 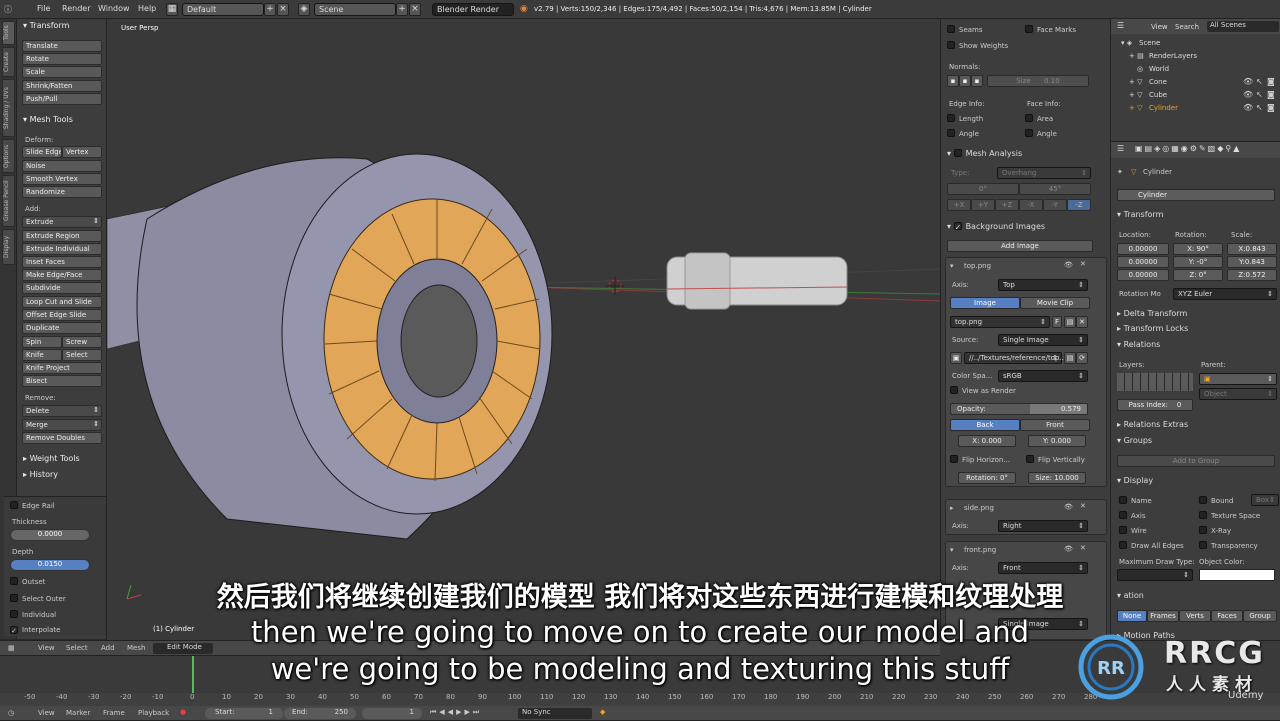 I want to click on bg-top-source-dropdown: Single Image, so click(x=1043, y=340).